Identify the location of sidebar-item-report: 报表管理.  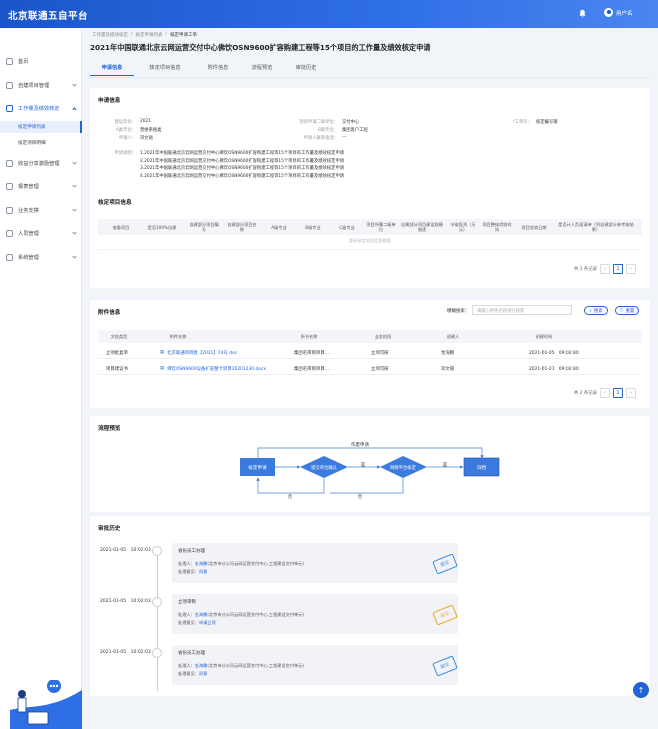
(41, 186).